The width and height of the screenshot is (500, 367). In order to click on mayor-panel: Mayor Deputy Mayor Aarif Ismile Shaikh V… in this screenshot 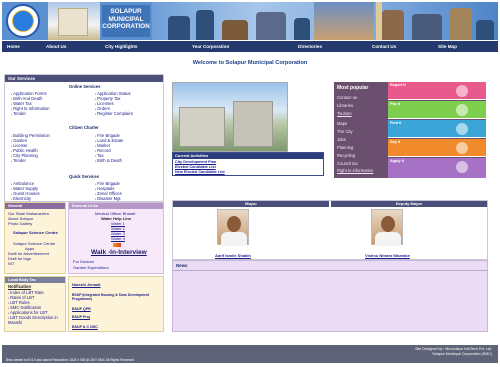, I will do `click(330, 230)`.